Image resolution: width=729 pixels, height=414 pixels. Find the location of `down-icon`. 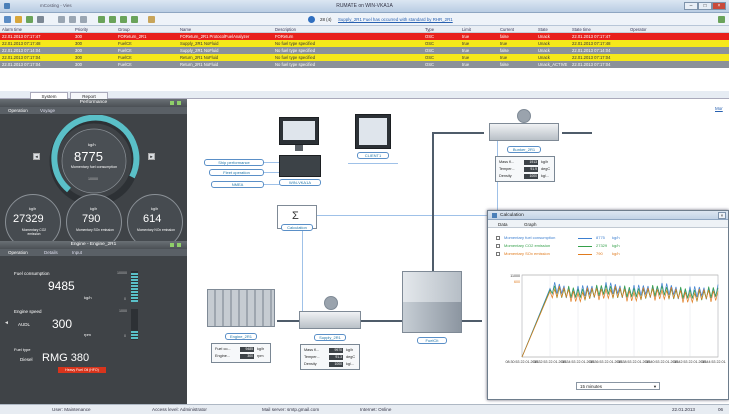

down-icon is located at coordinates (134, 19).